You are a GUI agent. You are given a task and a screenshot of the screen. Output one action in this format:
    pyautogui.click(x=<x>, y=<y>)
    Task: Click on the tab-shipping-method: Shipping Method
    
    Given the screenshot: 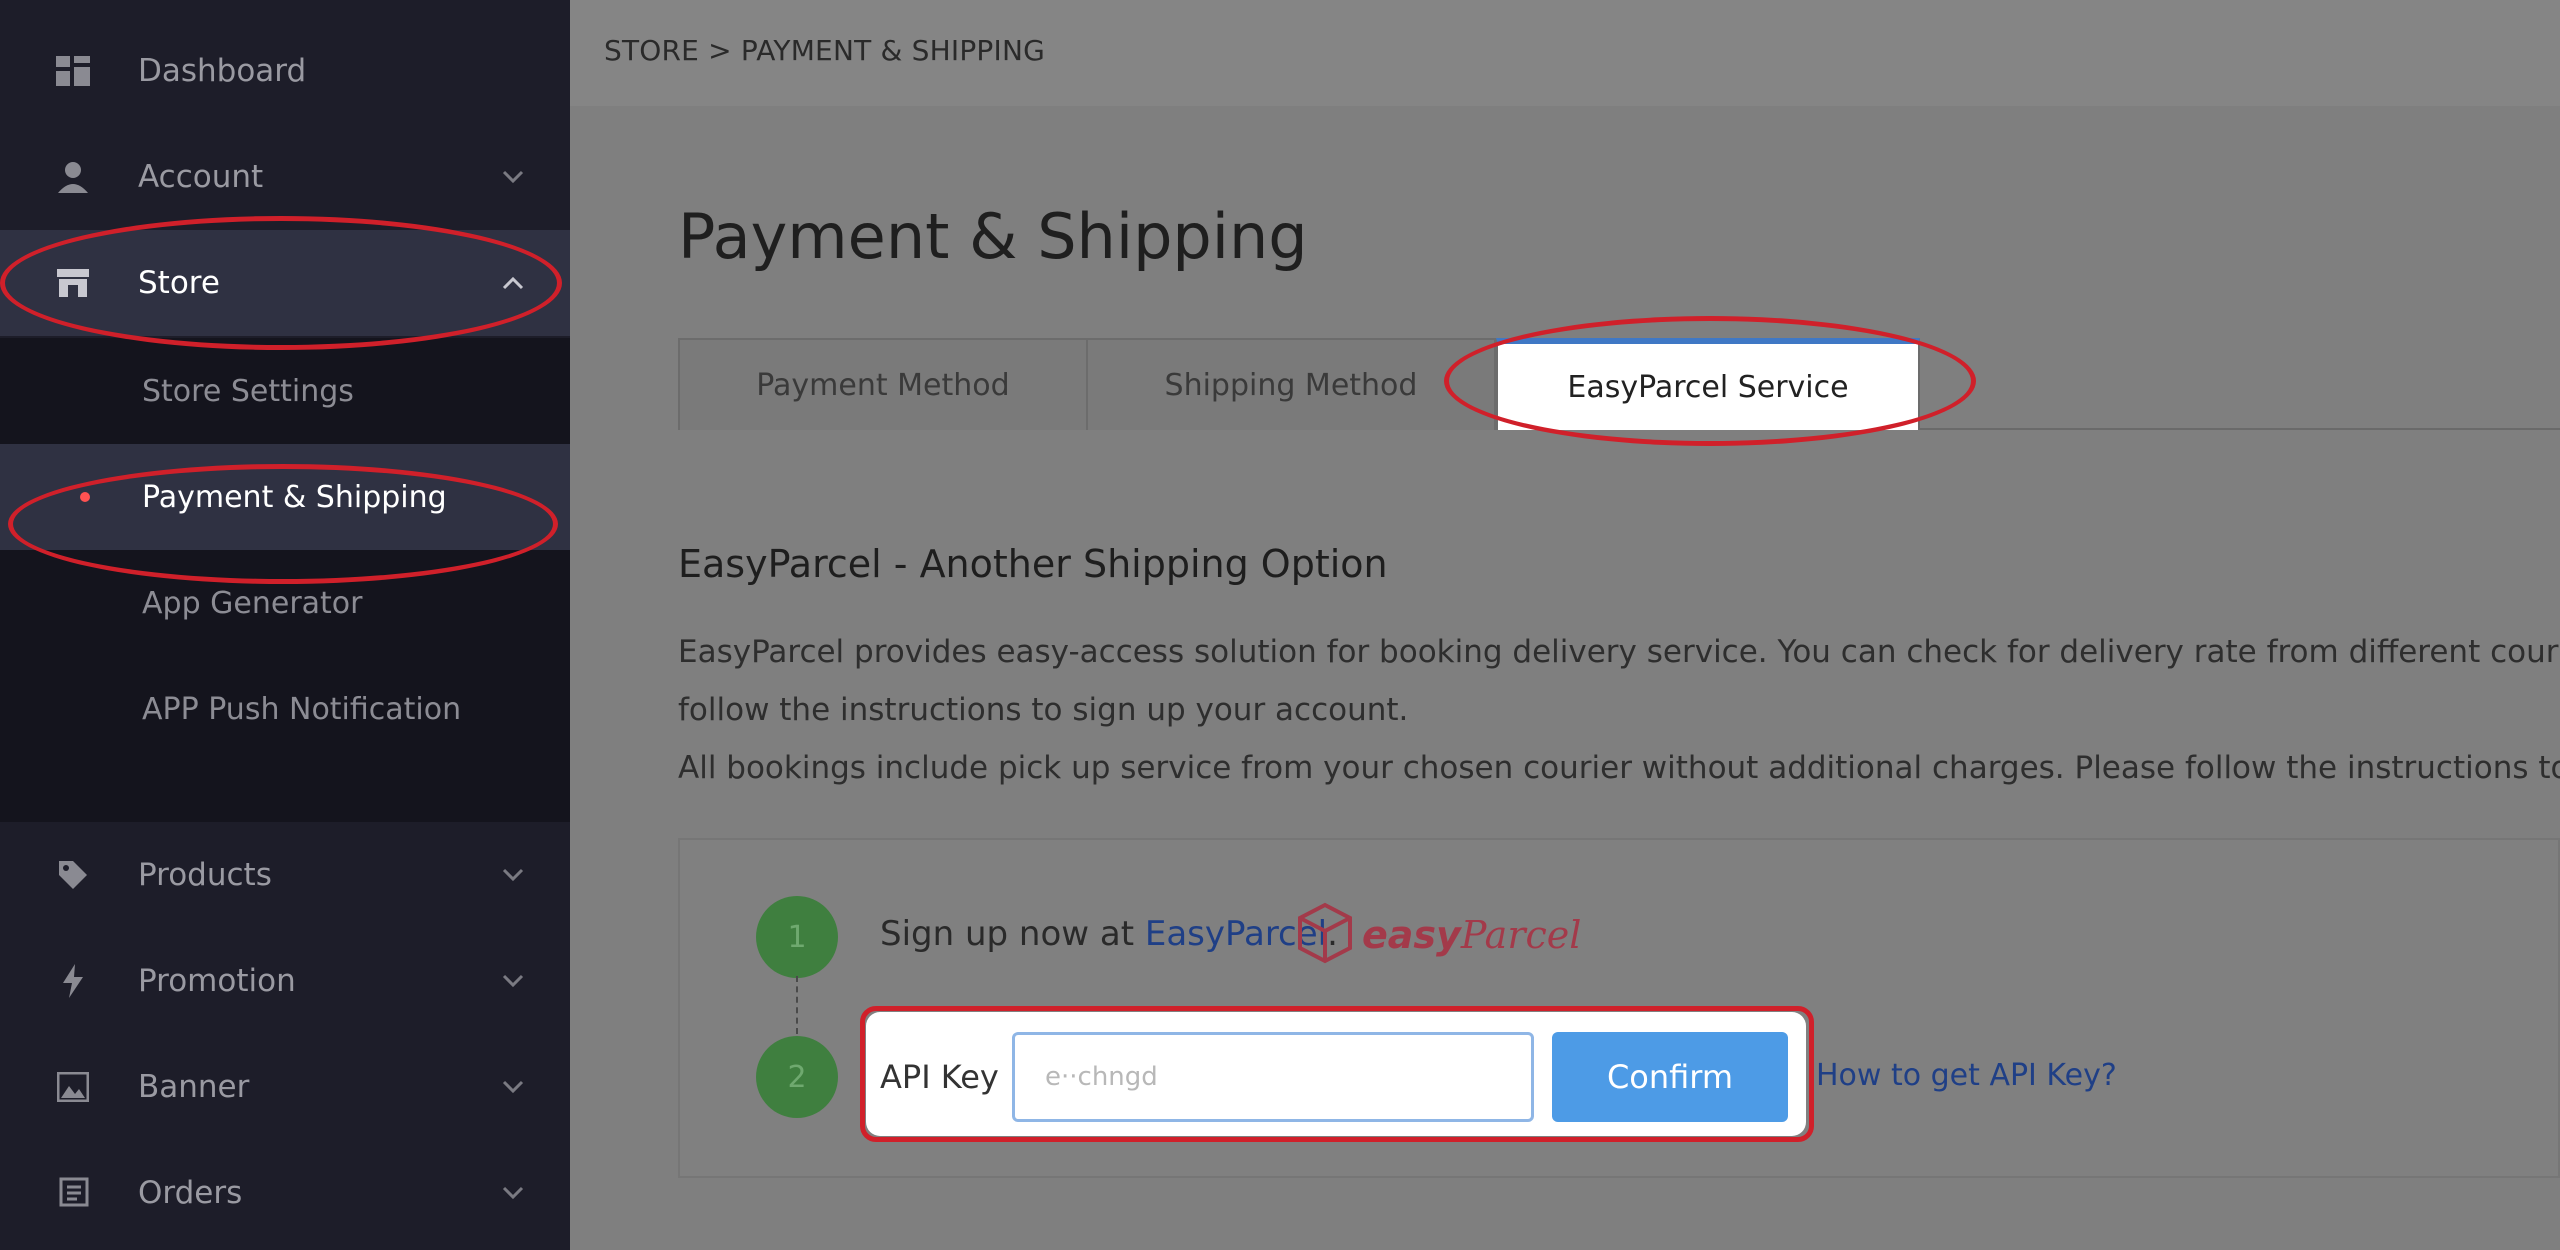 What is the action you would take?
    pyautogui.click(x=1291, y=384)
    